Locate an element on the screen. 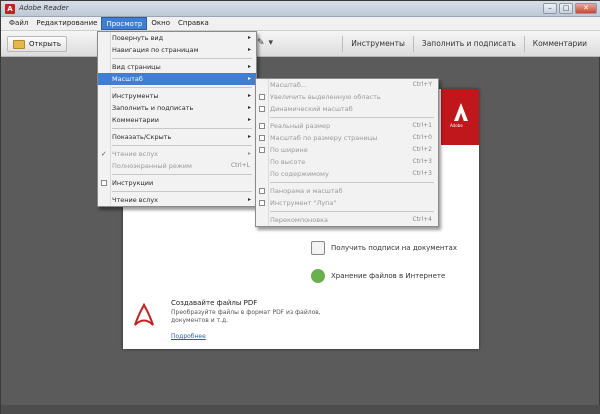  menu-view: Просмотр is located at coordinates (124, 23).